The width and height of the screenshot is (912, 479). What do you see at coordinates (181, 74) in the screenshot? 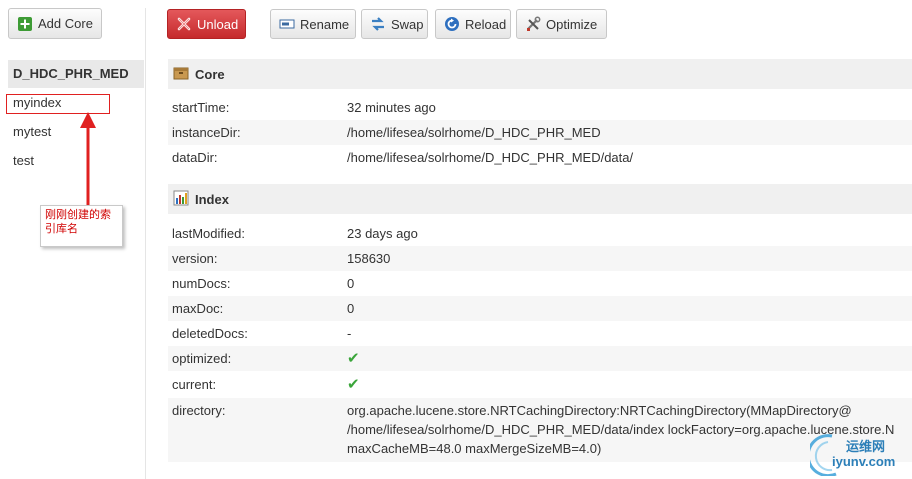
I see `box-icon` at bounding box center [181, 74].